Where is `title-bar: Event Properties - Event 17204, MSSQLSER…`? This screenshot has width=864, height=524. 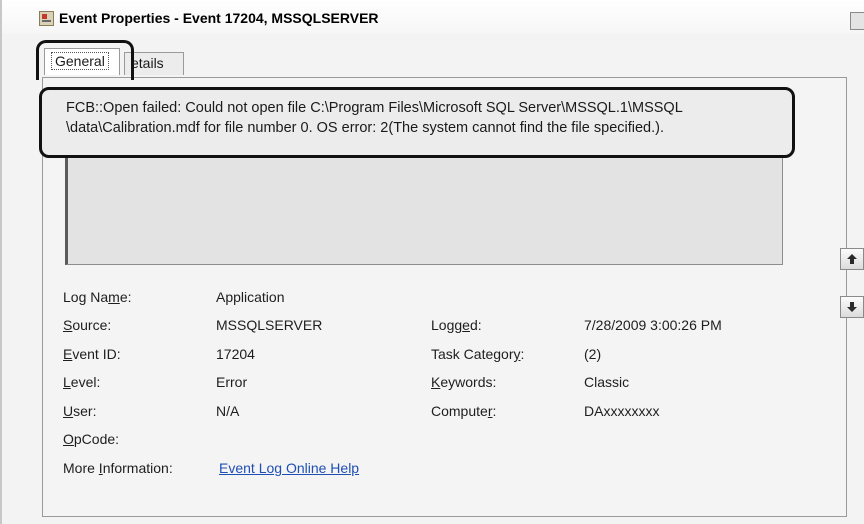 title-bar: Event Properties - Event 17204, MSSQLSER… is located at coordinates (433, 17).